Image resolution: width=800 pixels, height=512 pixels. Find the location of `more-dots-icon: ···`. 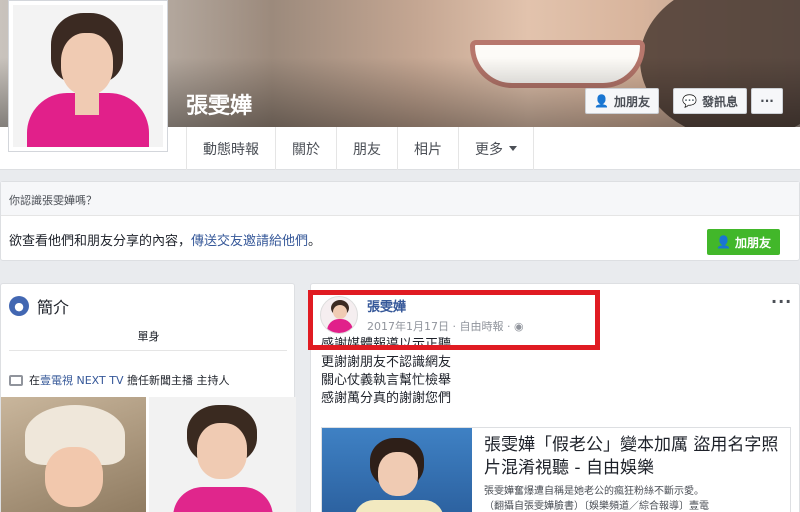

more-dots-icon: ··· is located at coordinates (767, 101).